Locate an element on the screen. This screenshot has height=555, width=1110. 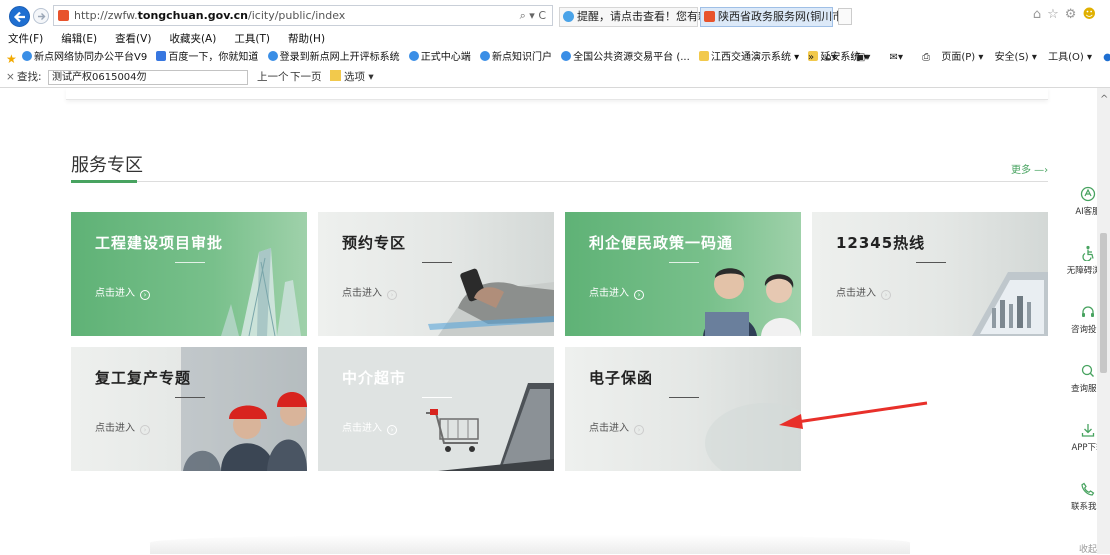
laptop-city-illustration is located at coordinates (1010, 304).